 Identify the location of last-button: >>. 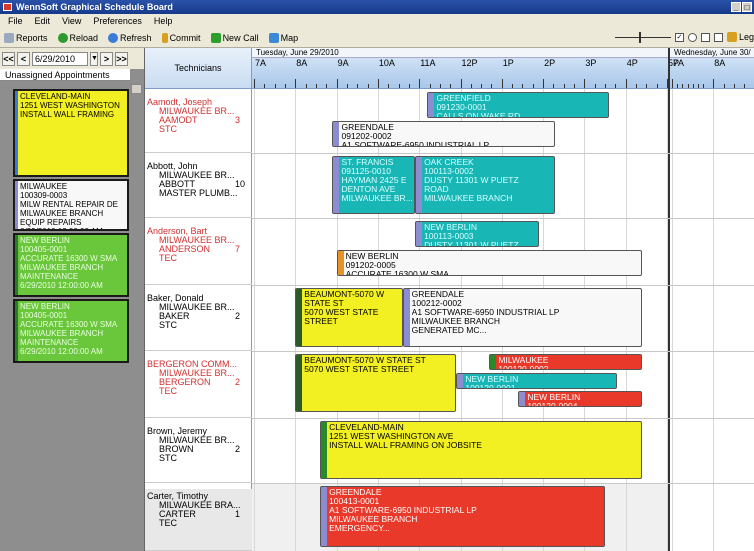
(121, 58).